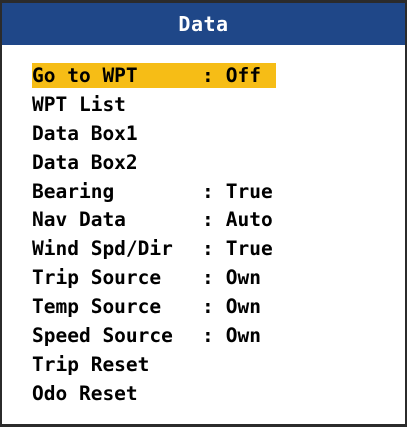 Image resolution: width=409 pixels, height=427 pixels. What do you see at coordinates (203, 393) in the screenshot?
I see `menu-item-odo-reset: Odo Reset` at bounding box center [203, 393].